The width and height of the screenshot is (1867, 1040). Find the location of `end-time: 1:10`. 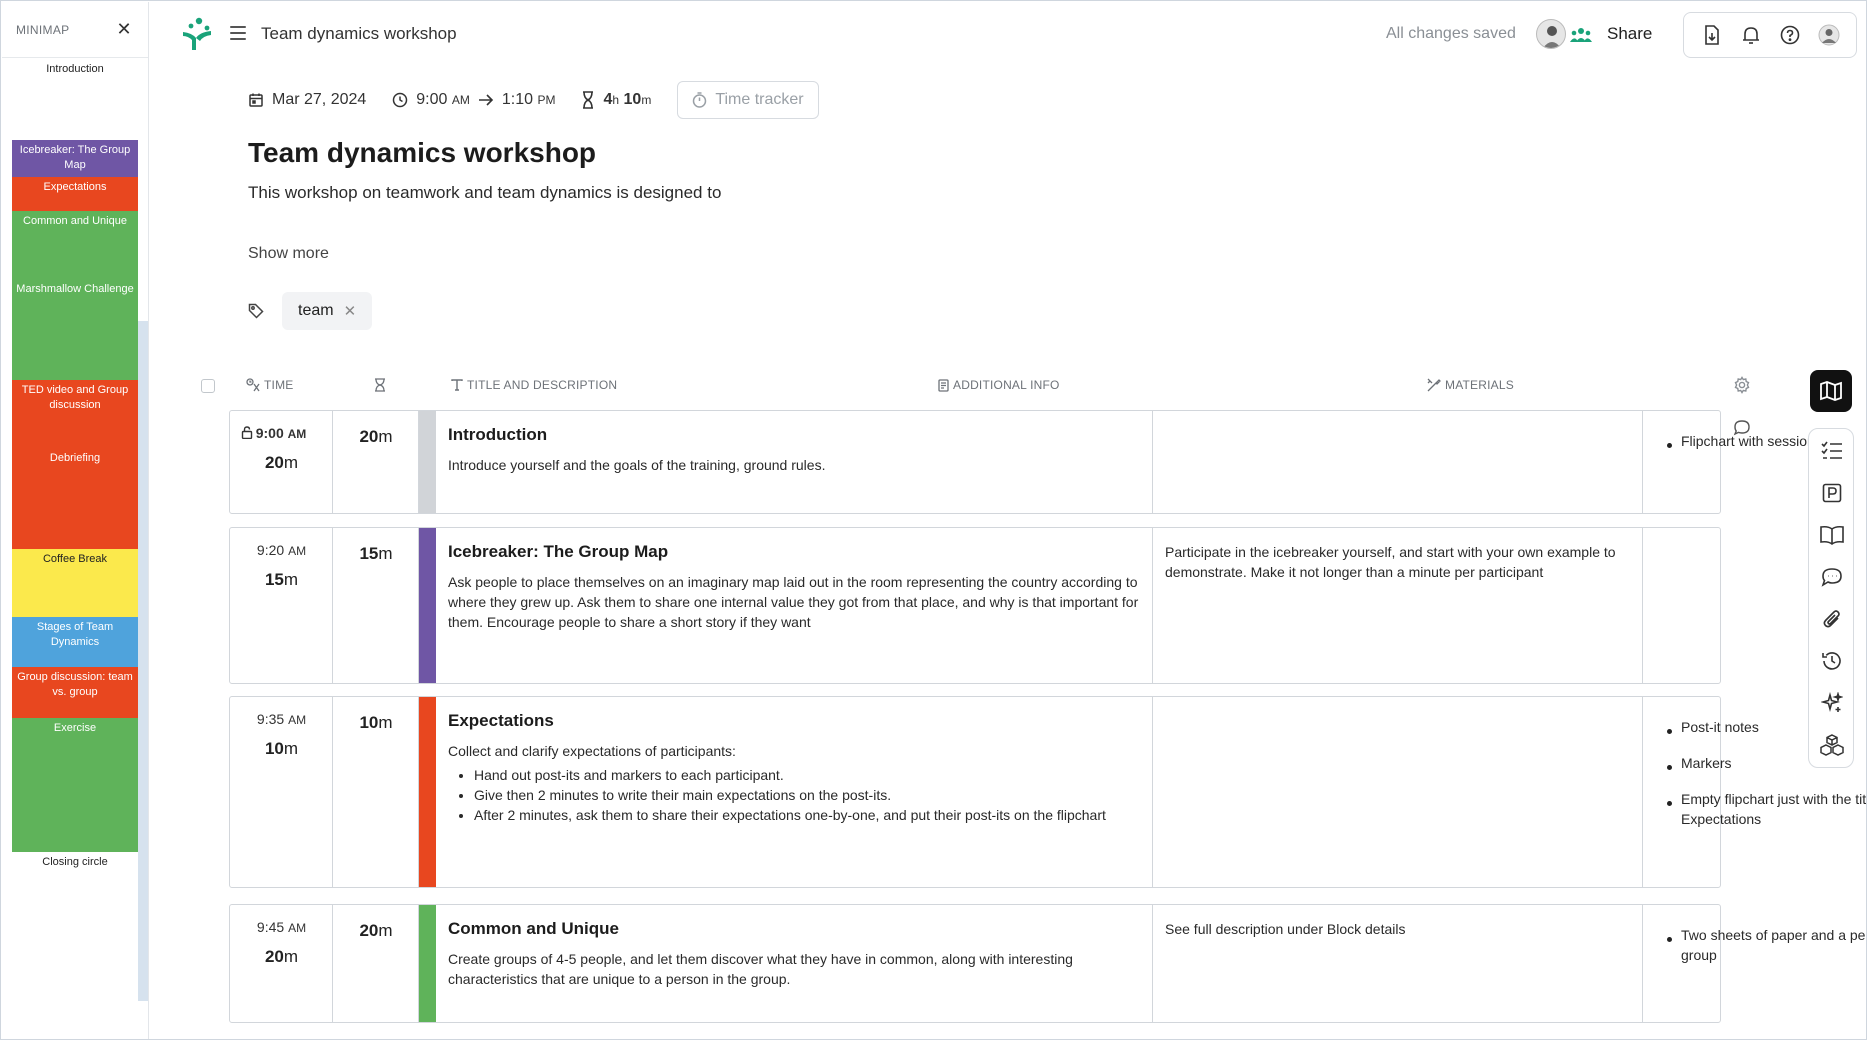

end-time: 1:10 is located at coordinates (517, 99).